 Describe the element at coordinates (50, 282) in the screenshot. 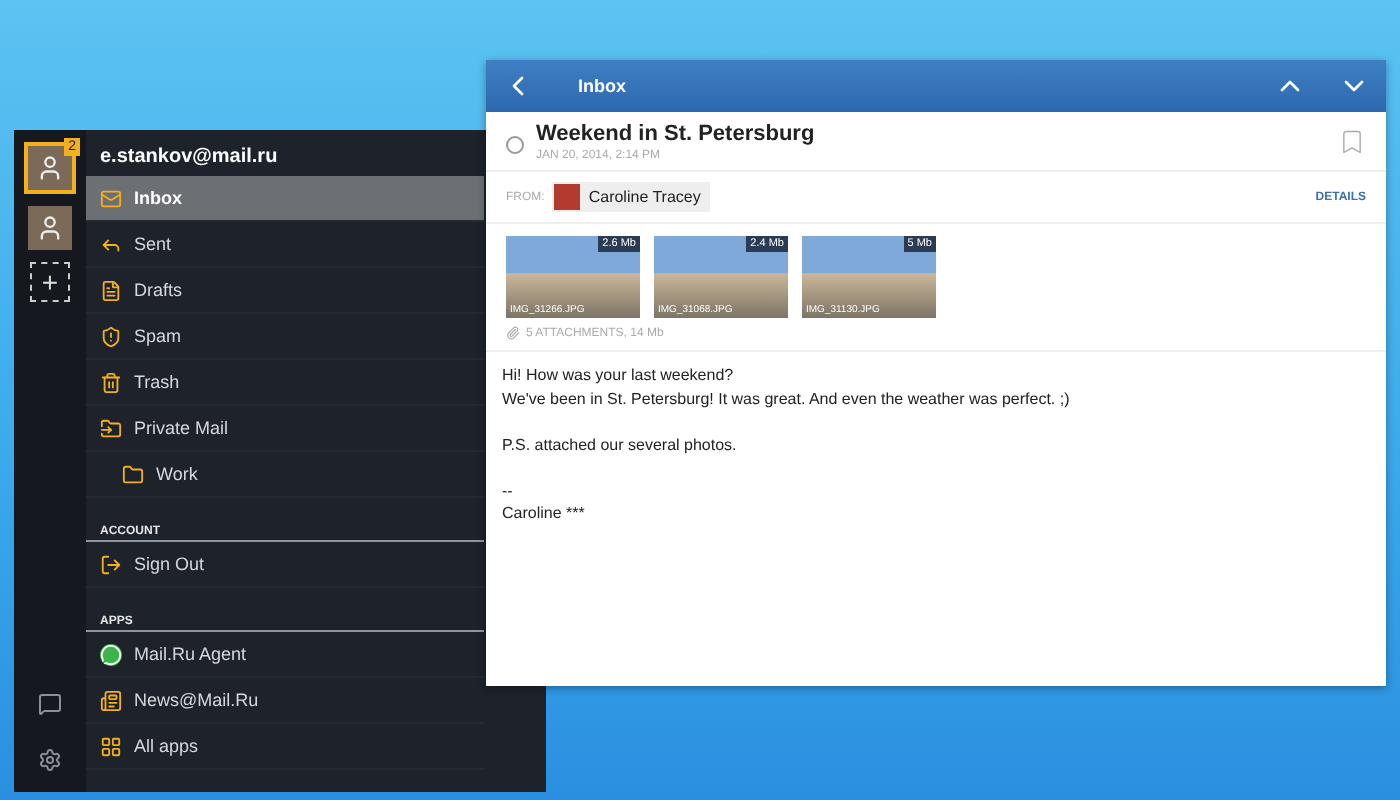

I see `add-account-button: +` at that location.